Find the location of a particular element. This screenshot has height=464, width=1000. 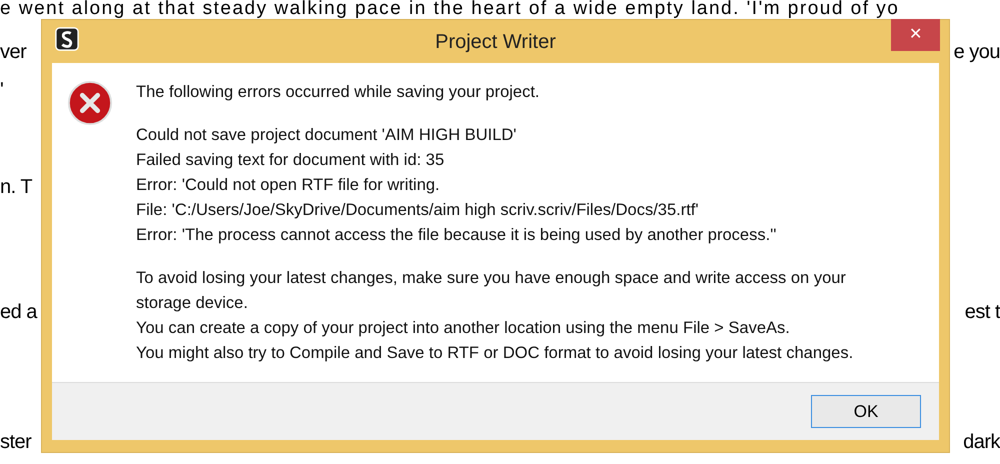

document-text: ver is located at coordinates (13, 52).